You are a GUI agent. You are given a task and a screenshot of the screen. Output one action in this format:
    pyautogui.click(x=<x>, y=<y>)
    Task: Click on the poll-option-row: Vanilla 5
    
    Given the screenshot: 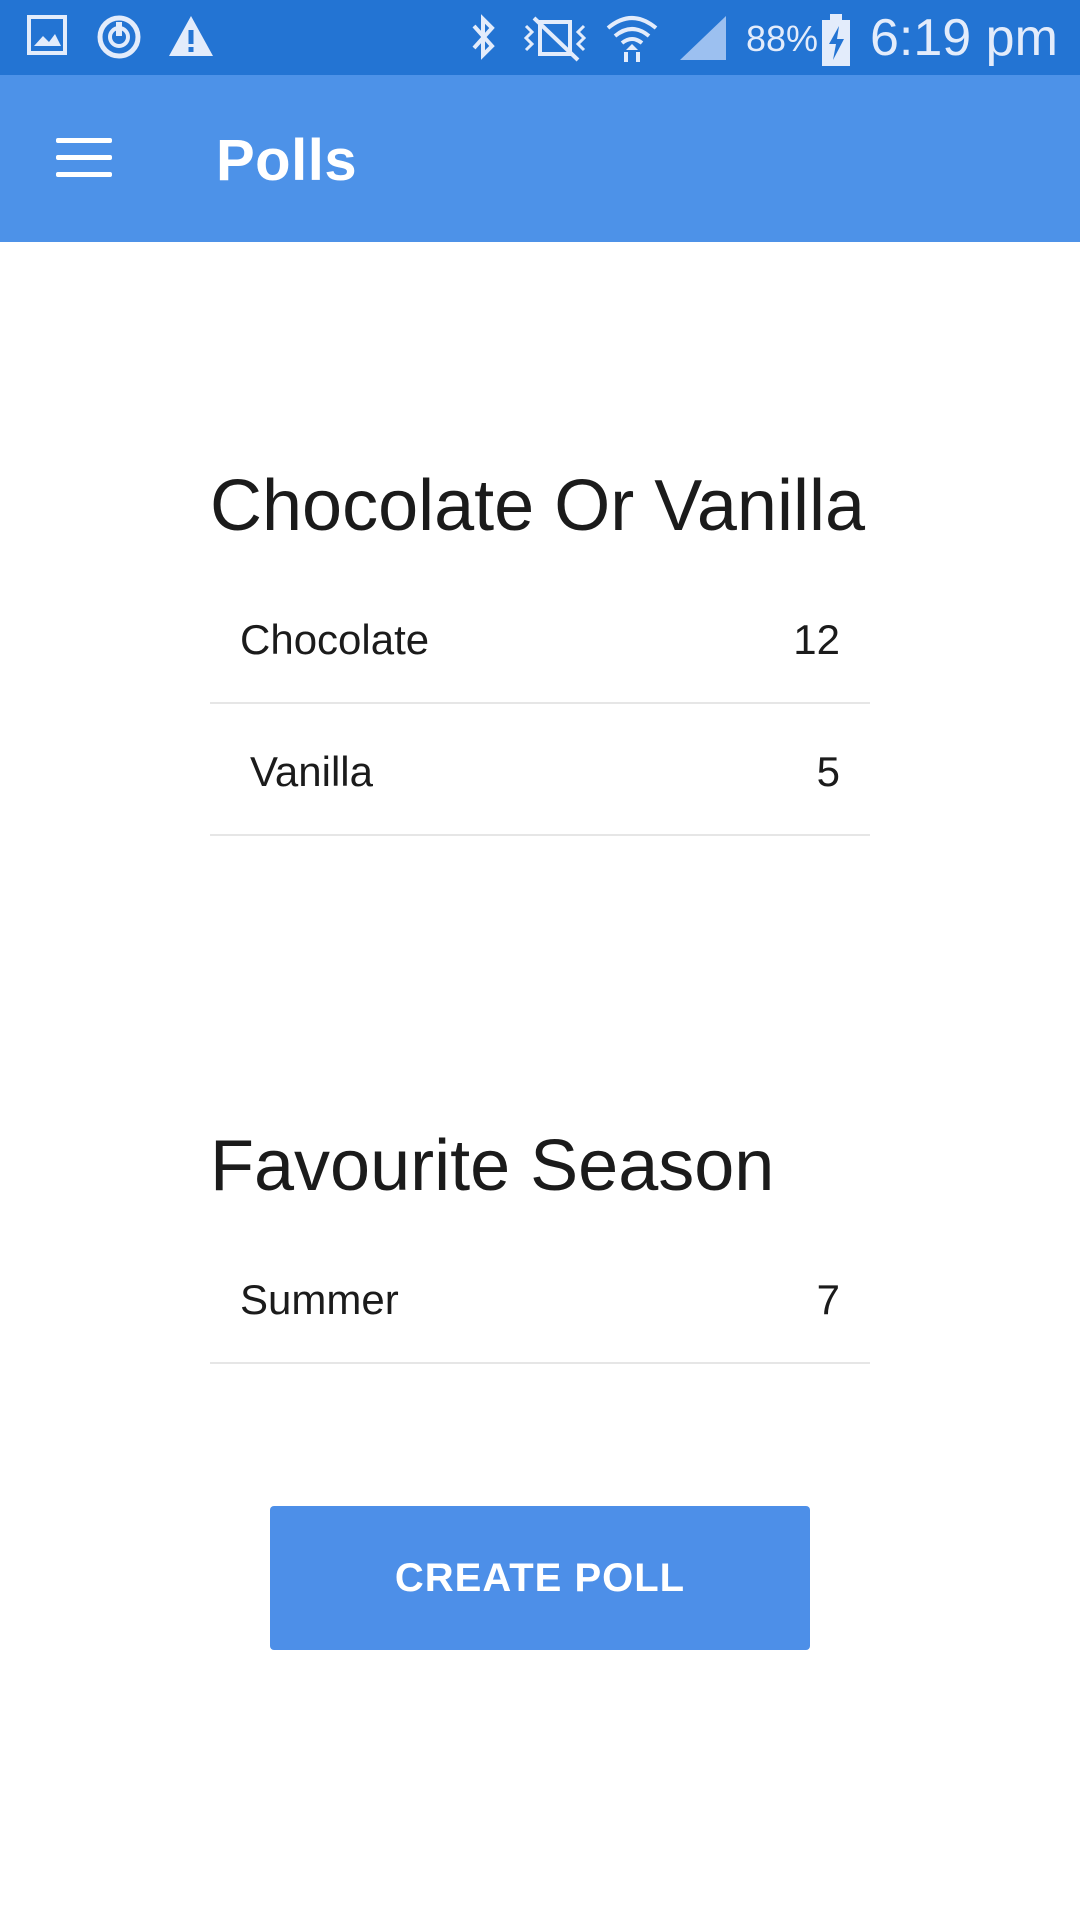 What is the action you would take?
    pyautogui.click(x=540, y=770)
    